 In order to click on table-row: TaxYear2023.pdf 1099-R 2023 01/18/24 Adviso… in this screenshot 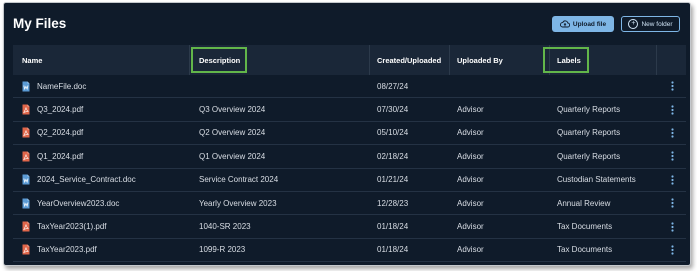, I will do `click(349, 251)`.